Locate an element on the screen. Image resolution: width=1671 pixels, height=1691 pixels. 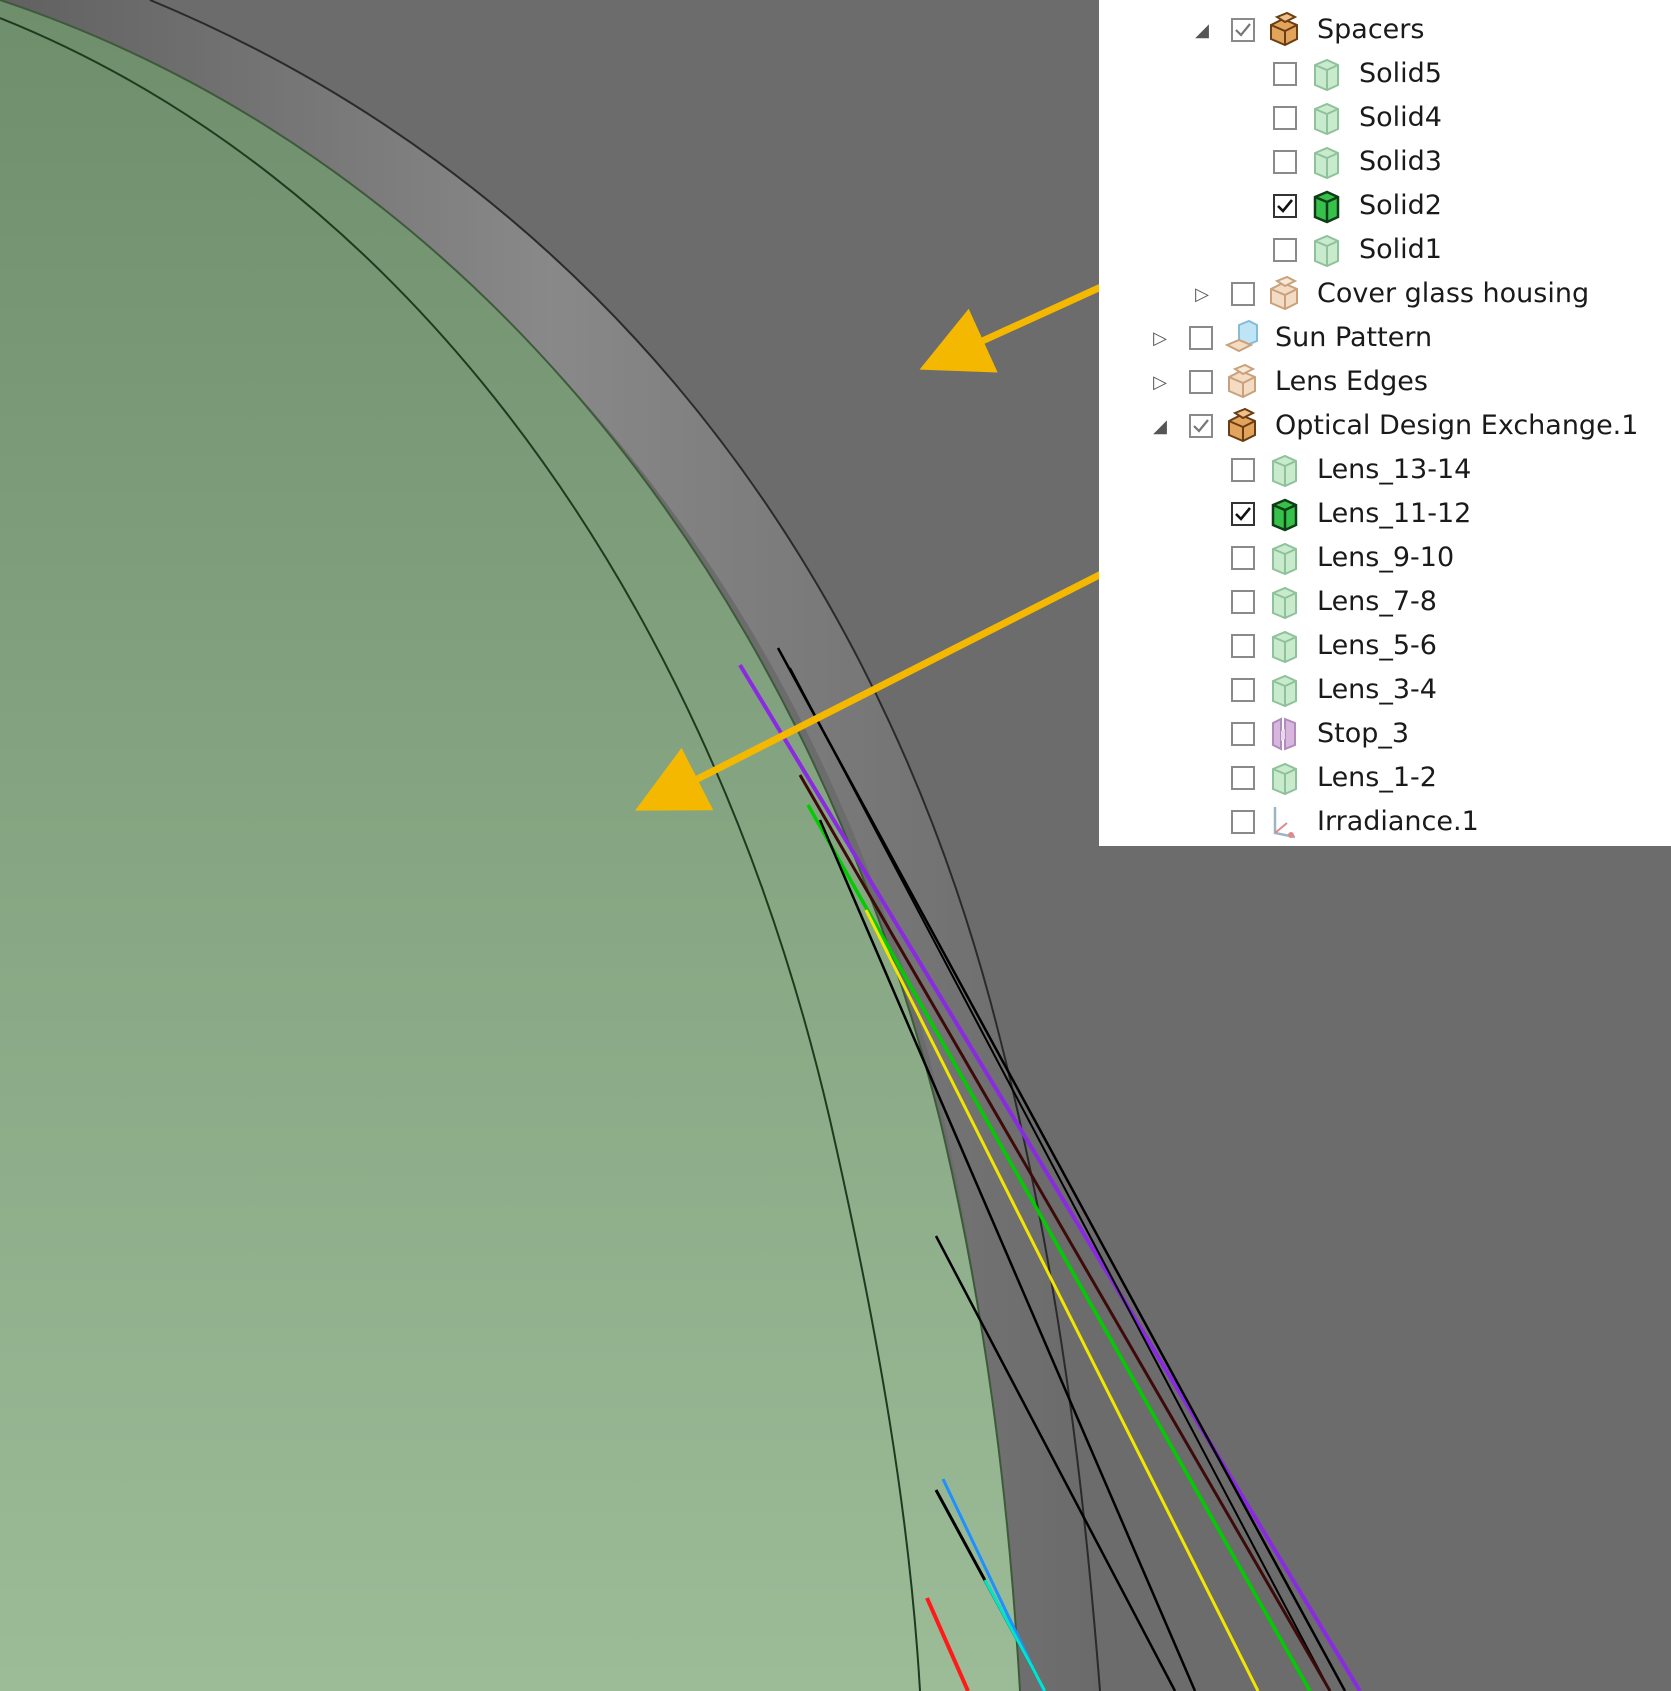
tree-item-cover-glass-housing: ▷ Cover glass housing is located at coordinates (1390, 294).